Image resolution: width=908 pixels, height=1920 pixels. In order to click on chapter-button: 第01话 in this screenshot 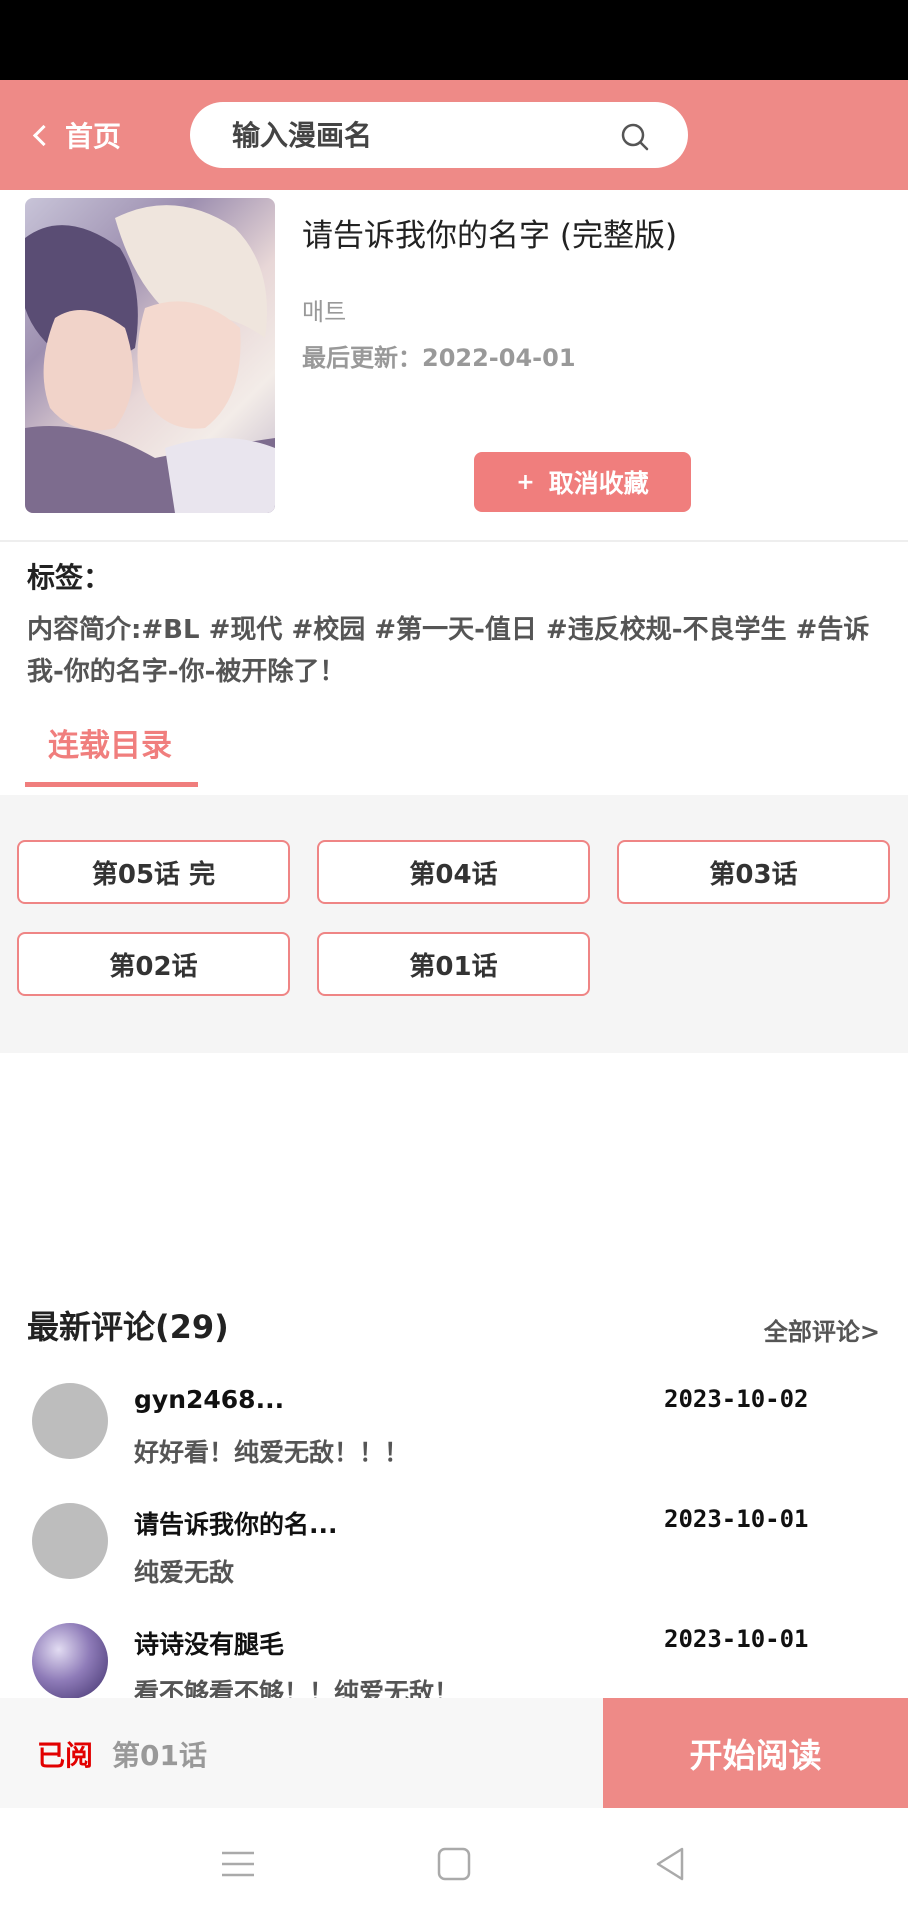, I will do `click(453, 964)`.